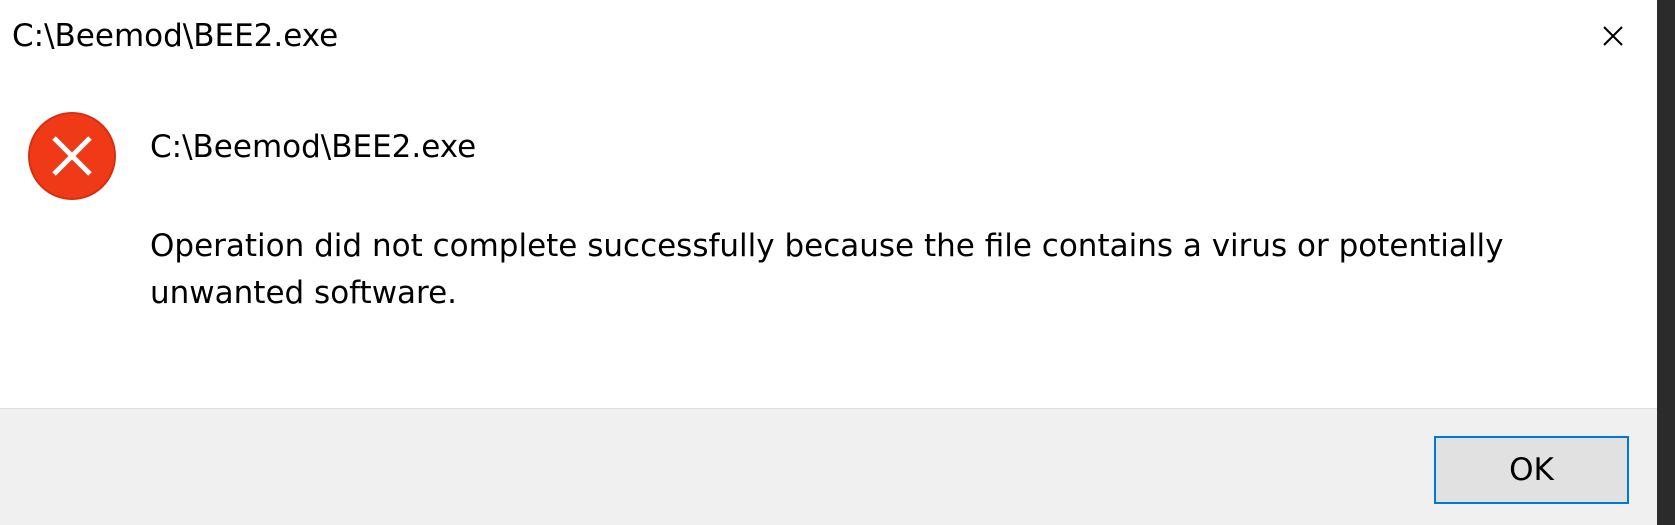  What do you see at coordinates (1531, 470) in the screenshot?
I see `ok-button: OK` at bounding box center [1531, 470].